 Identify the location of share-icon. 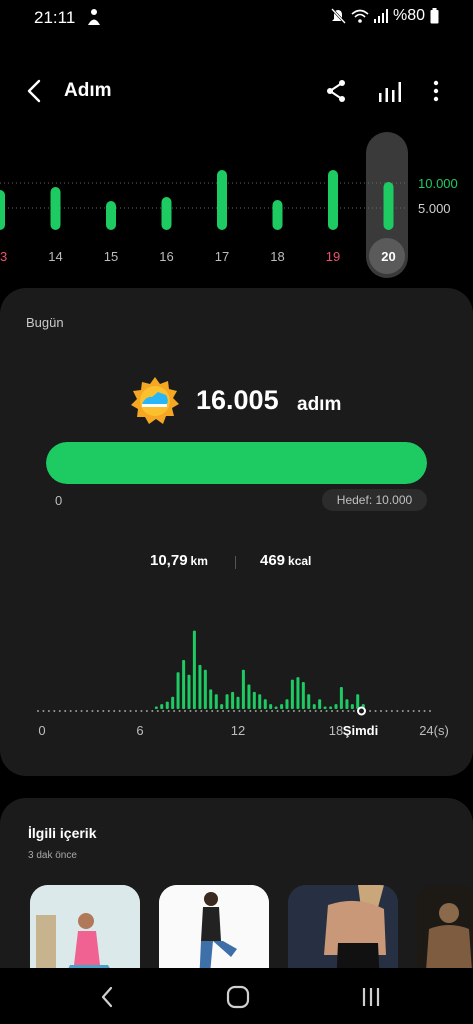
(336, 91).